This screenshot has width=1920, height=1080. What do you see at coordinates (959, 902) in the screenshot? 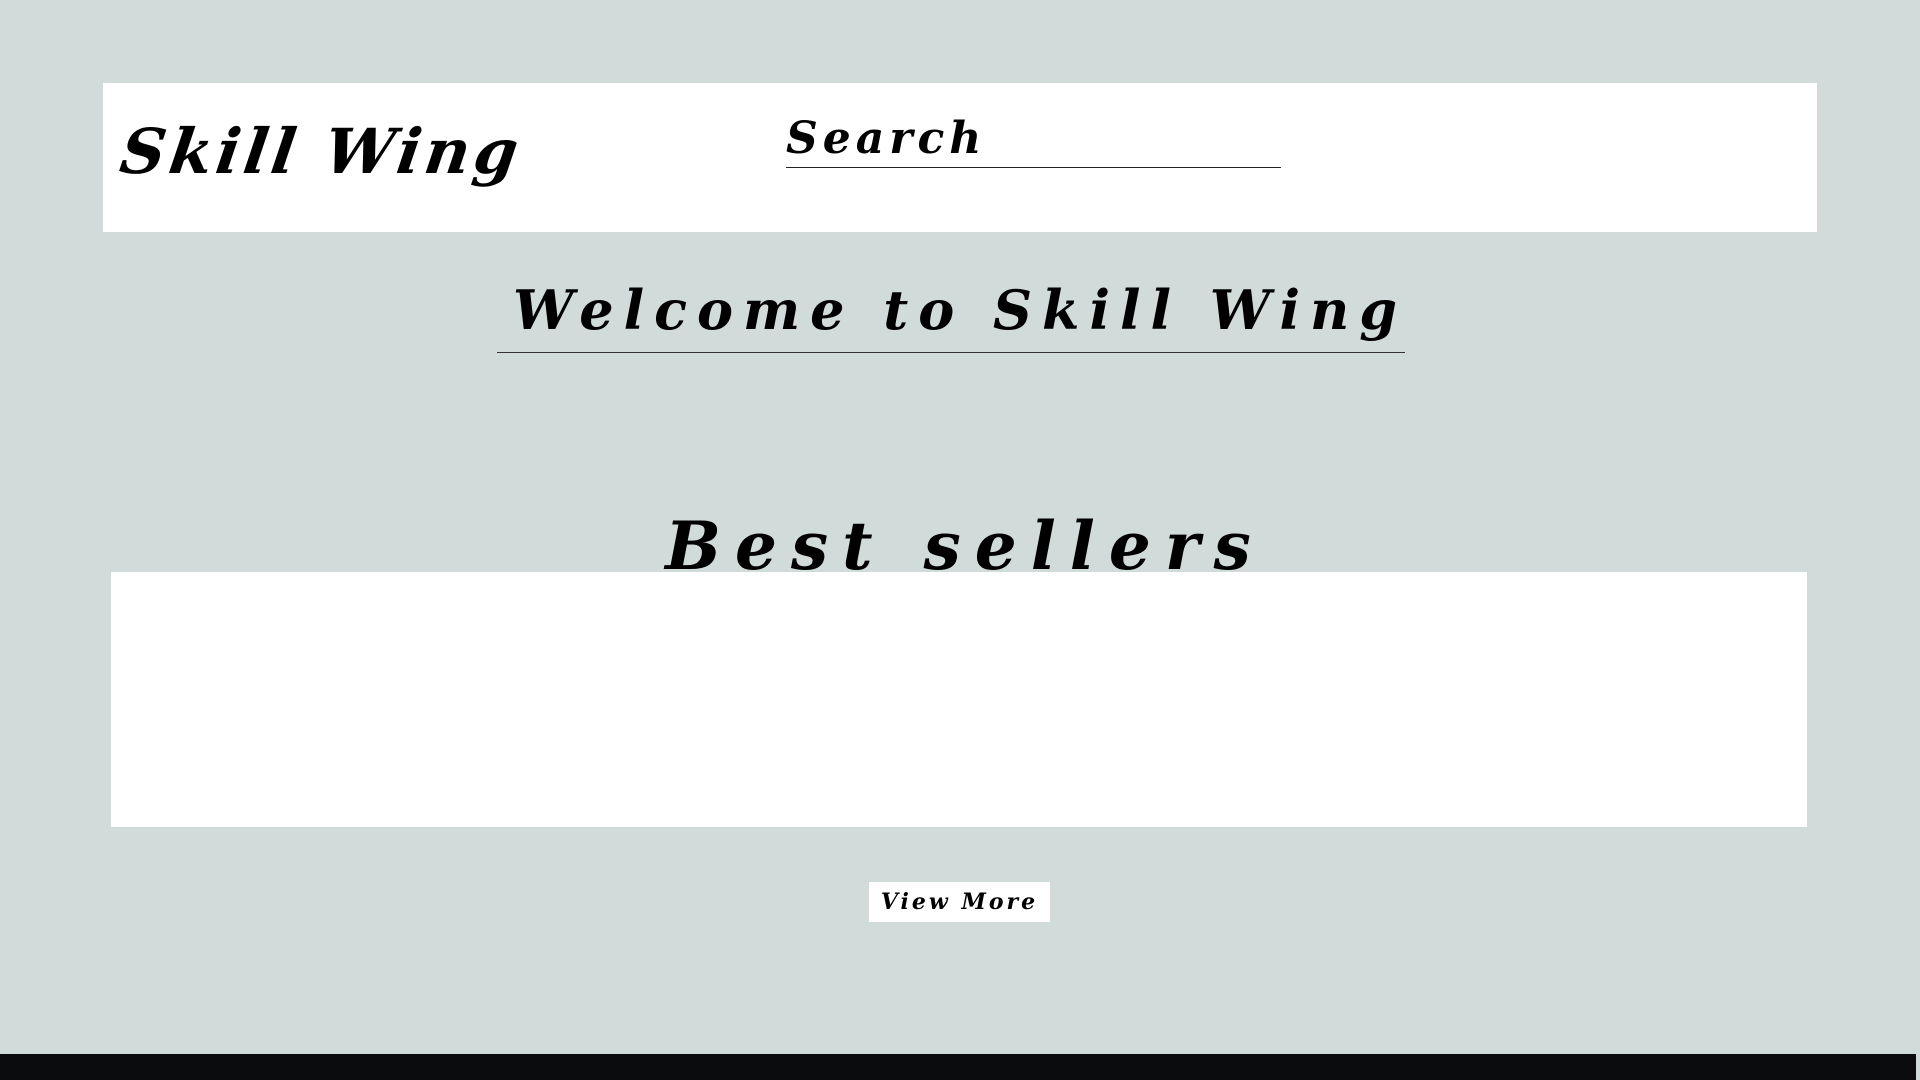
I see `view-more-button: View More` at bounding box center [959, 902].